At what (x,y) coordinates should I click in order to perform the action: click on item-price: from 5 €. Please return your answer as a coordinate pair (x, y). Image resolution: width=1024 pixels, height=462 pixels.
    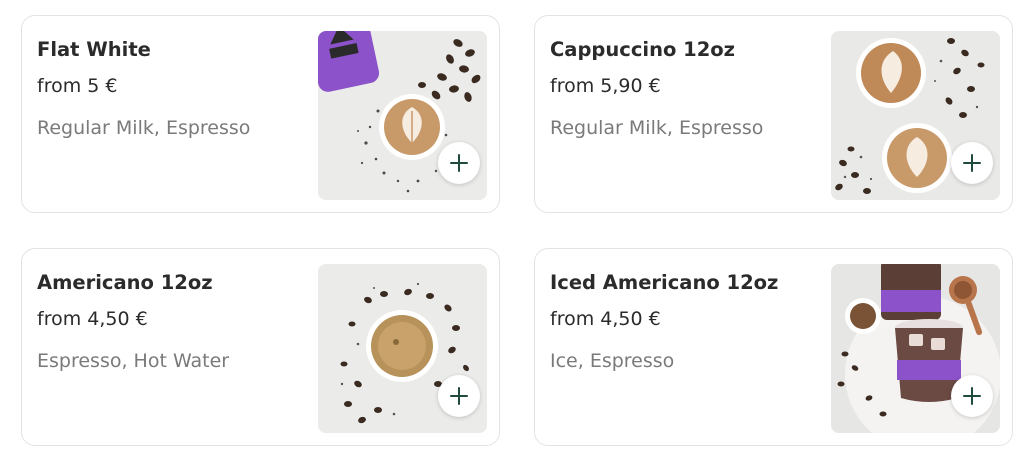
    Looking at the image, I should click on (77, 86).